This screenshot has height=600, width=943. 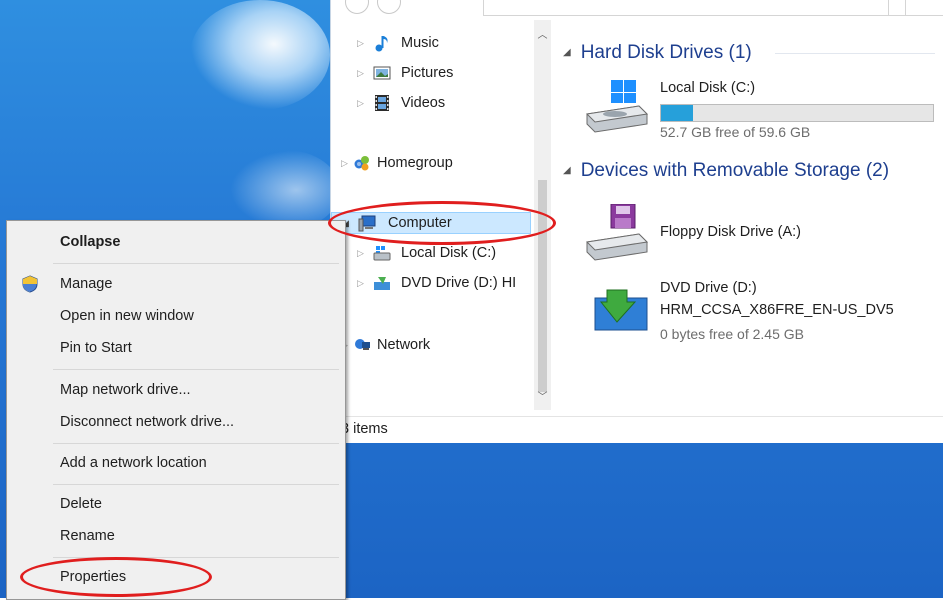 What do you see at coordinates (677, 113) in the screenshot?
I see `capacity-fill` at bounding box center [677, 113].